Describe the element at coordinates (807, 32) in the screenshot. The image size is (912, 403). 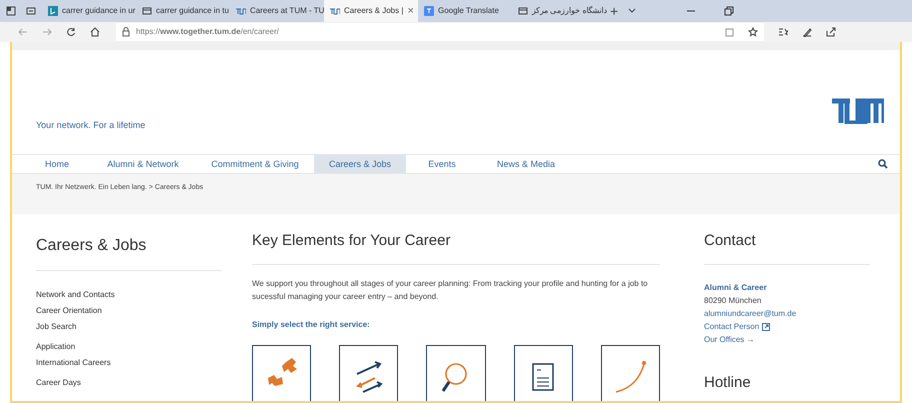
I see `pen-icon` at that location.